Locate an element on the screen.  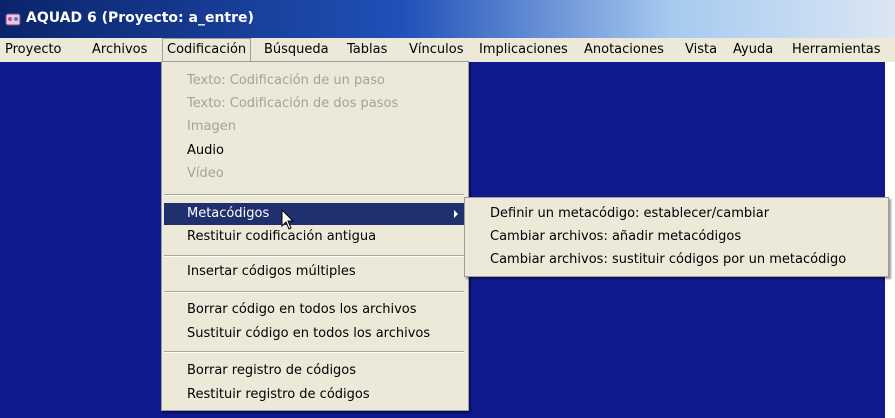
menu-archivos: Archivos is located at coordinates (119, 50).